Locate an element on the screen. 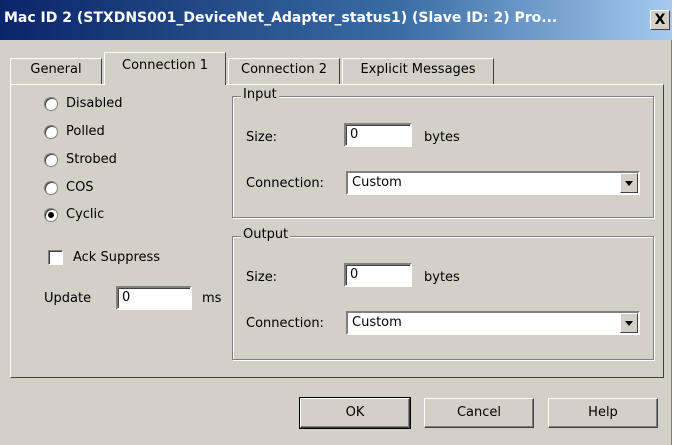 The height and width of the screenshot is (445, 682). input-group-title: Input is located at coordinates (260, 94).